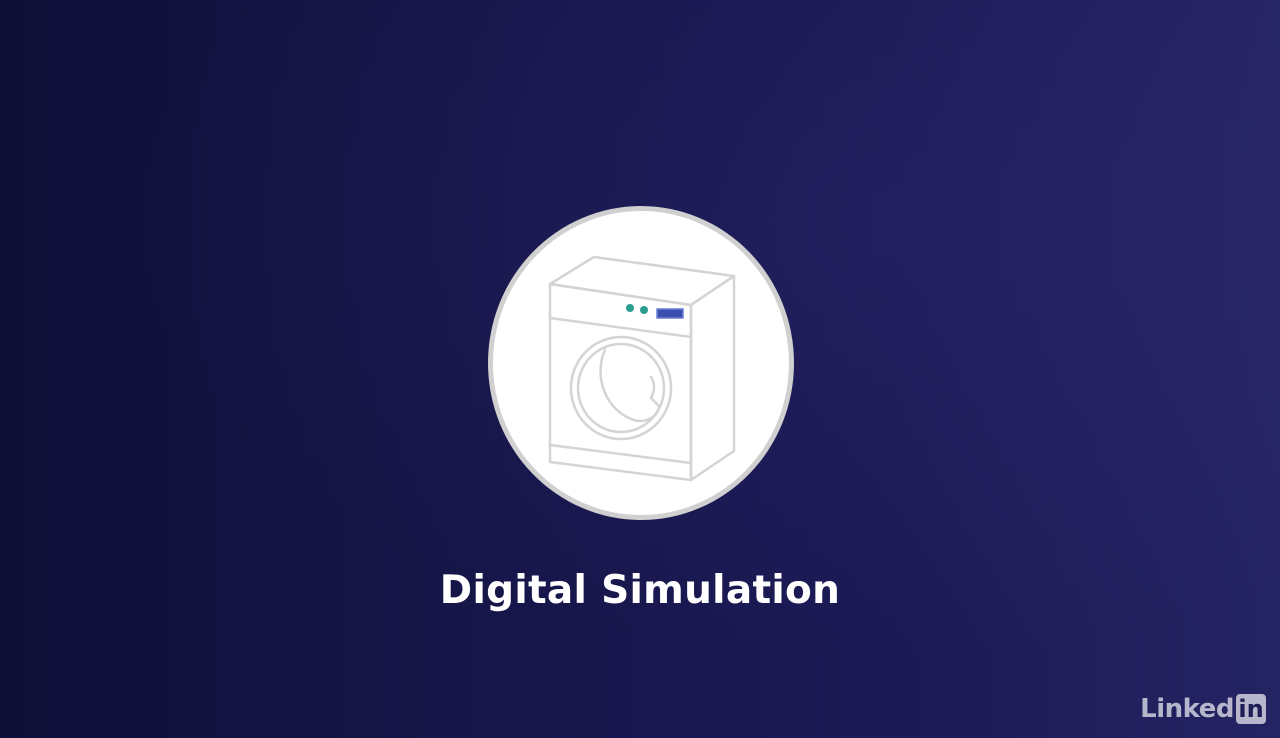  What do you see at coordinates (670, 313) in the screenshot?
I see `display-panel` at bounding box center [670, 313].